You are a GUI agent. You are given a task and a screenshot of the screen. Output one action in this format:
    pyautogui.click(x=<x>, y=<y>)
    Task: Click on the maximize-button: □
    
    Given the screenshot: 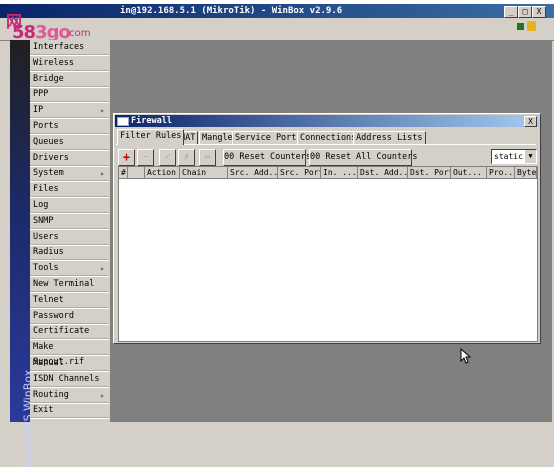 What is the action you would take?
    pyautogui.click(x=525, y=12)
    